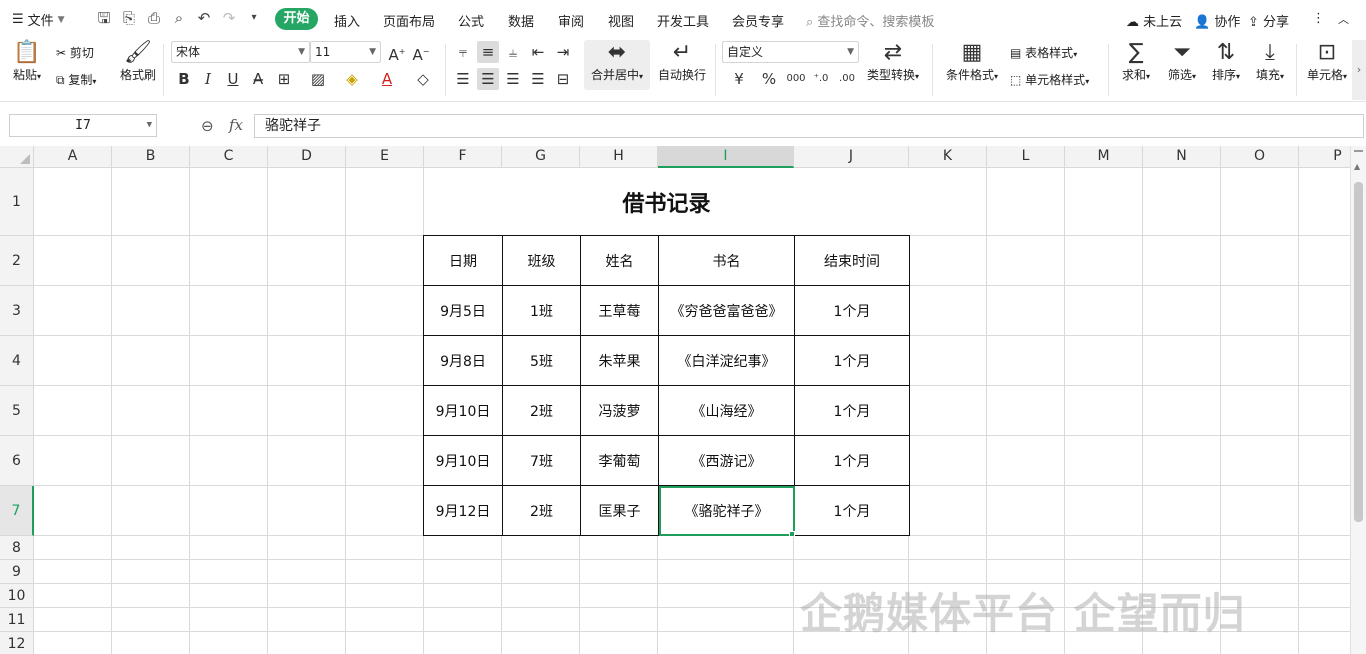 The image size is (1366, 654). I want to click on save-icon: 🖫, so click(104, 18).